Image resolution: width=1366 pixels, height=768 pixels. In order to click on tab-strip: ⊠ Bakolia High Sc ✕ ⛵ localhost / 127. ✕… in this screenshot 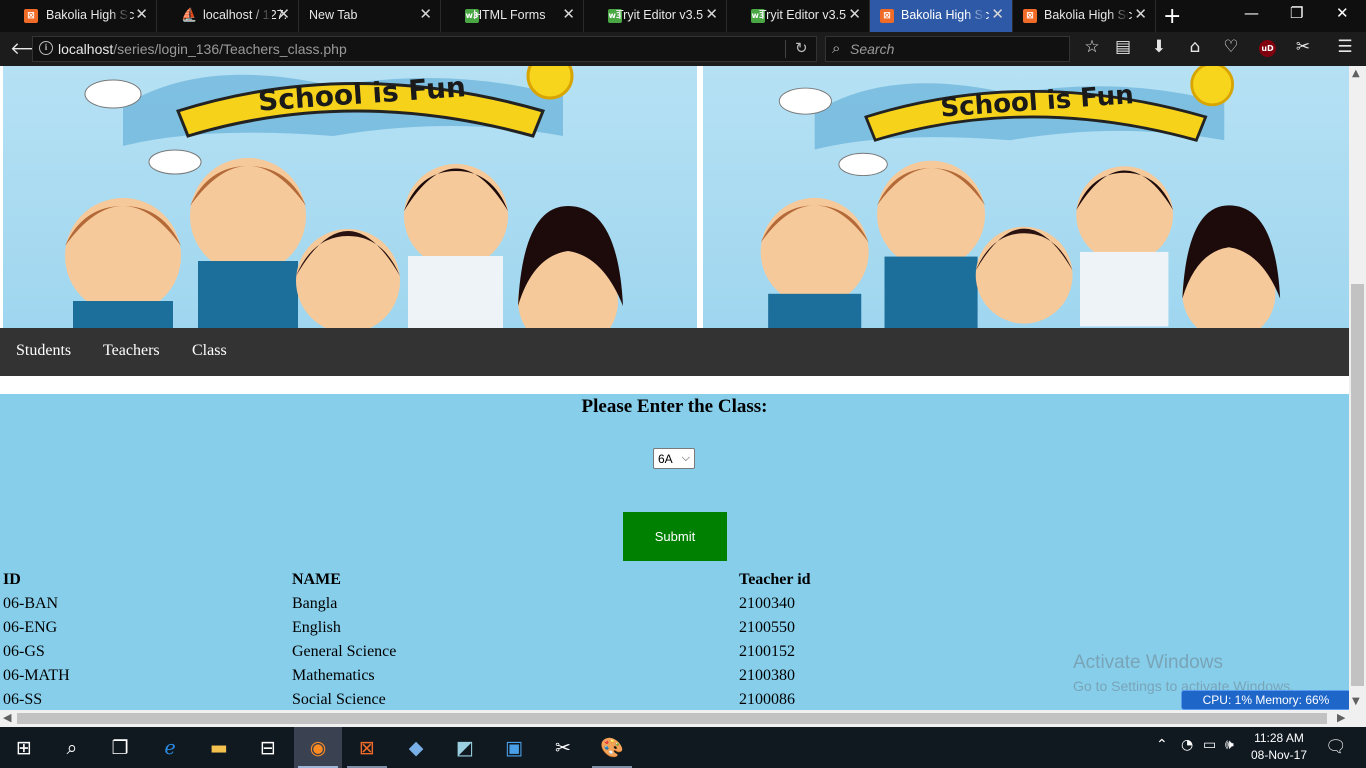, I will do `click(683, 16)`.